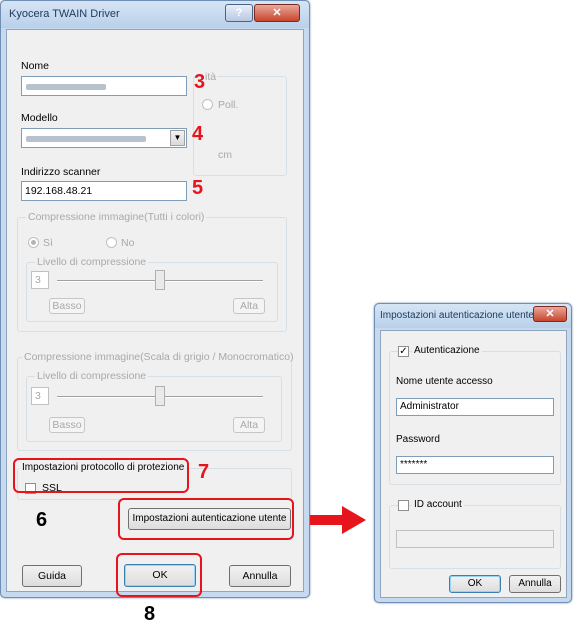 The height and width of the screenshot is (628, 574). What do you see at coordinates (418, 439) in the screenshot?
I see `password-label: Password` at bounding box center [418, 439].